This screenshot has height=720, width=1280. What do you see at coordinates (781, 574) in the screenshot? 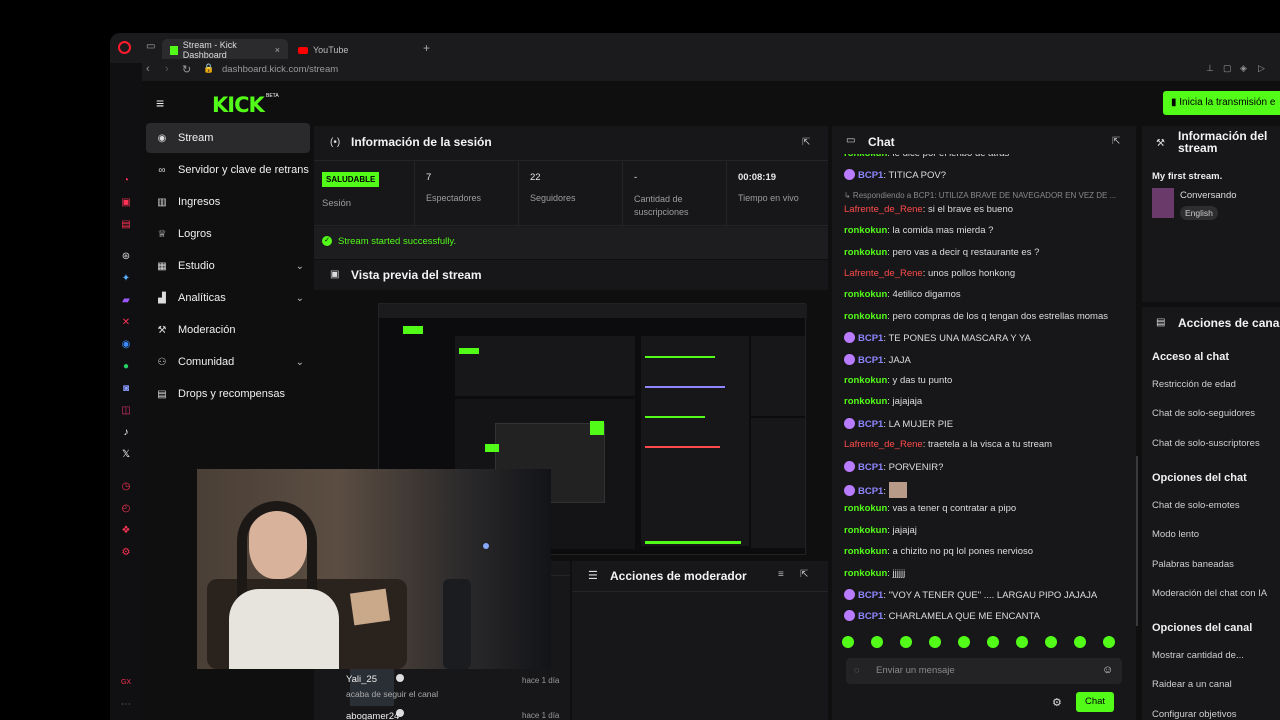
I see `filter-icon: ≡` at bounding box center [781, 574].